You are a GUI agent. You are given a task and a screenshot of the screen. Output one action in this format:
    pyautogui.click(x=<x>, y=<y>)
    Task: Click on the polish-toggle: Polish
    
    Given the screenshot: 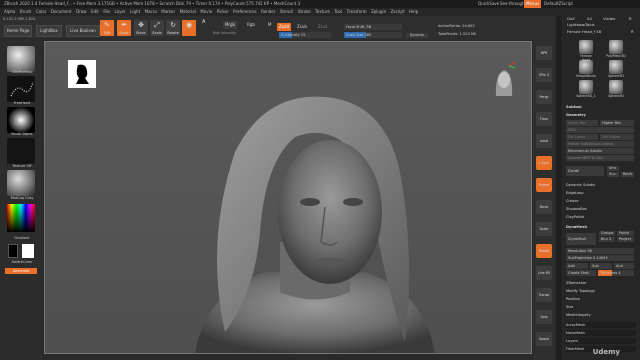 What is the action you would take?
    pyautogui.click(x=625, y=233)
    